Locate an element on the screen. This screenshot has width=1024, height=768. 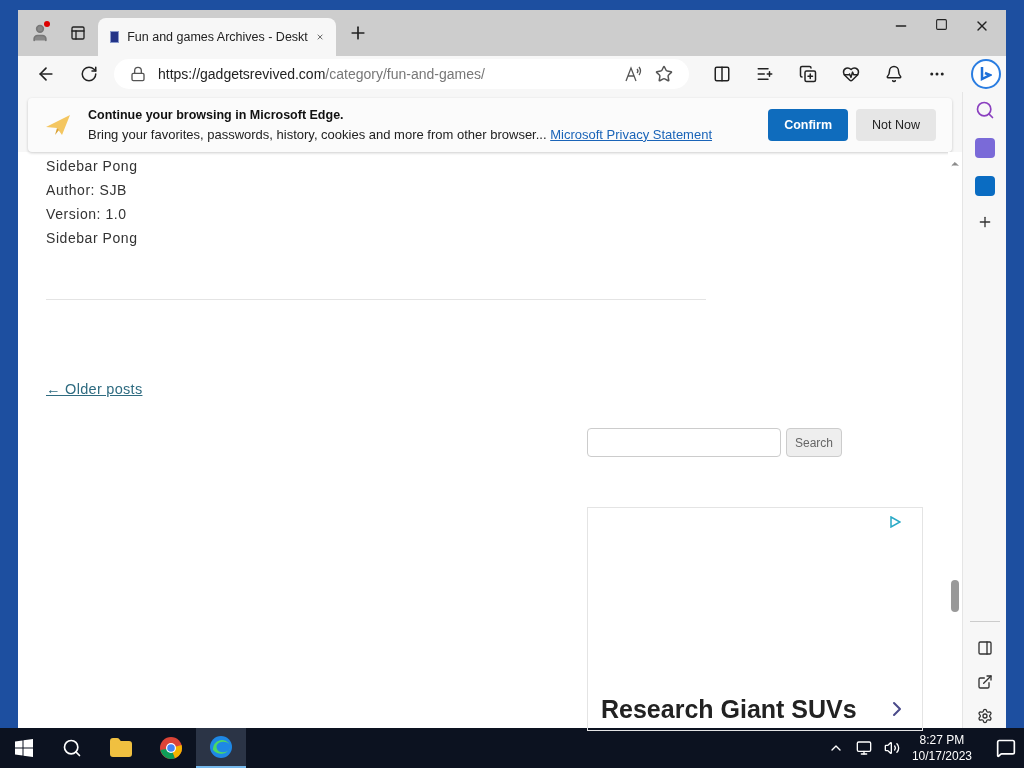
search-button: Search is located at coordinates (814, 442).